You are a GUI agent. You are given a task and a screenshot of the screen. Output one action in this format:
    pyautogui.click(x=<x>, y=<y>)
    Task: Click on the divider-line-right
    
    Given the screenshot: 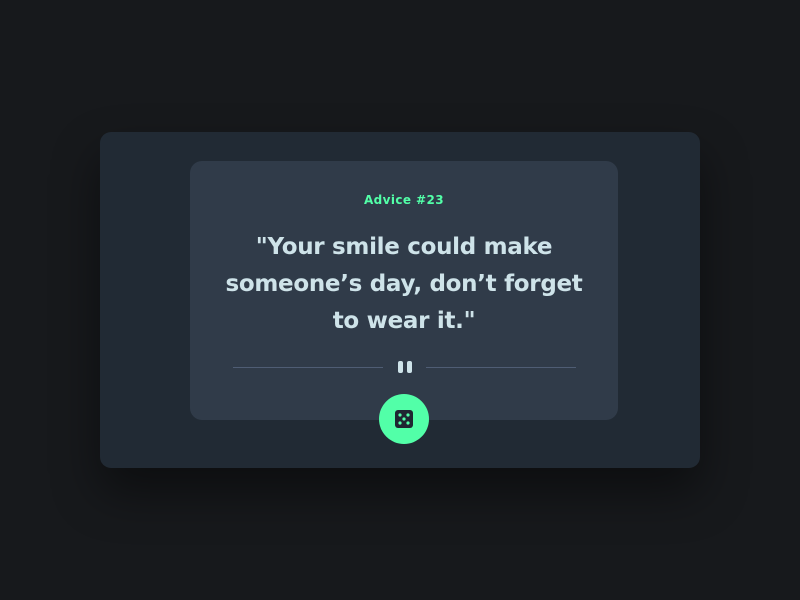 What is the action you would take?
    pyautogui.click(x=501, y=367)
    